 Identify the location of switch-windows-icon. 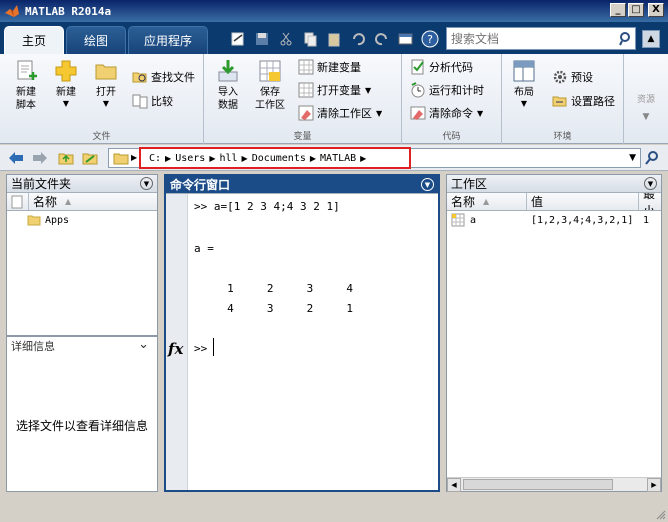
(406, 39).